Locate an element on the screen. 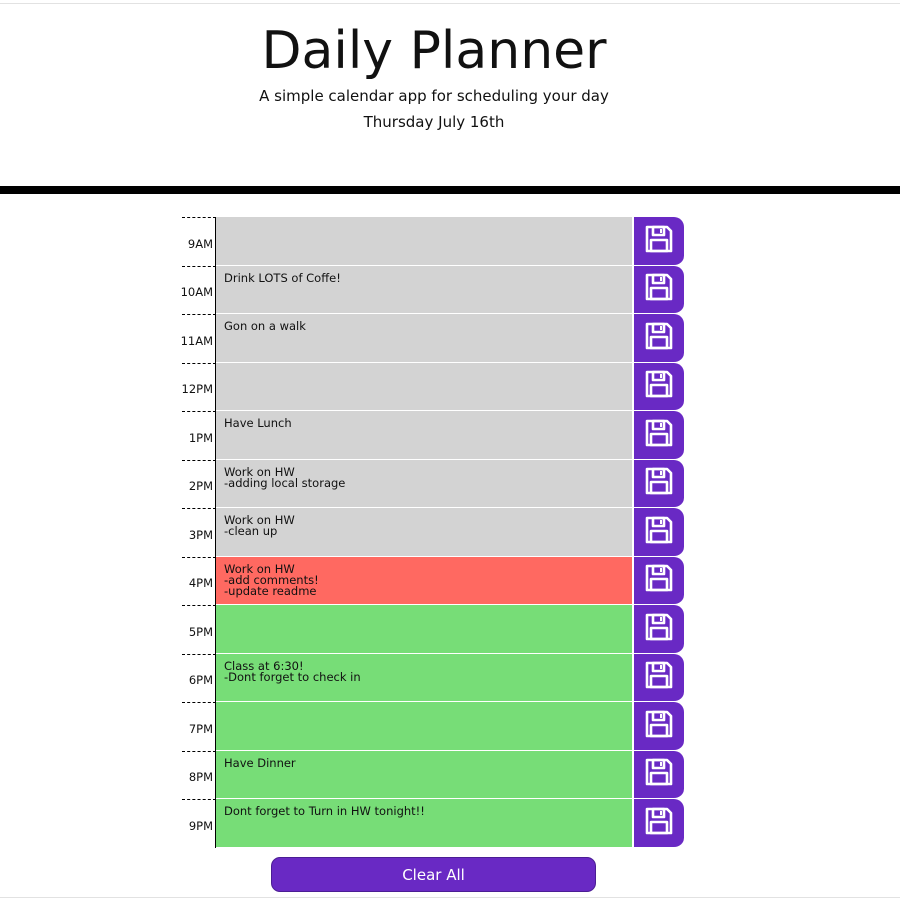 This screenshot has width=900, height=900. time-block-row: 5PM is located at coordinates (433, 629).